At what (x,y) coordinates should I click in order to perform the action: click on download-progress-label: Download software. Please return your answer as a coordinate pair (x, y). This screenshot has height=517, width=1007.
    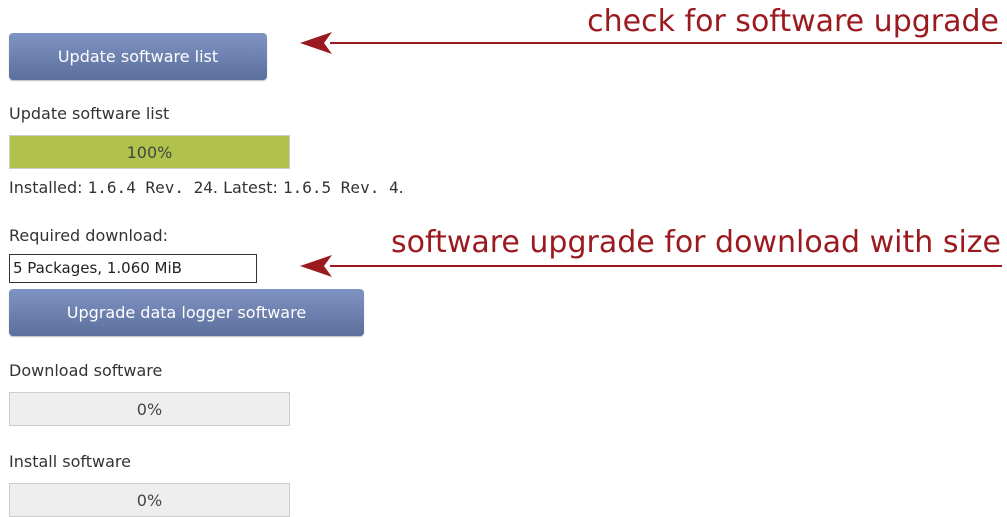
    Looking at the image, I should click on (86, 370).